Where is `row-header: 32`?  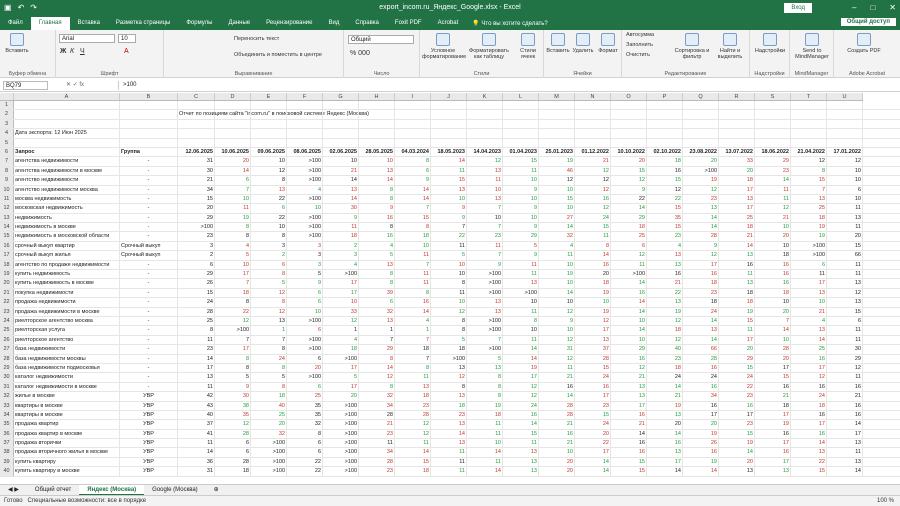 row-header: 32 is located at coordinates (7, 396).